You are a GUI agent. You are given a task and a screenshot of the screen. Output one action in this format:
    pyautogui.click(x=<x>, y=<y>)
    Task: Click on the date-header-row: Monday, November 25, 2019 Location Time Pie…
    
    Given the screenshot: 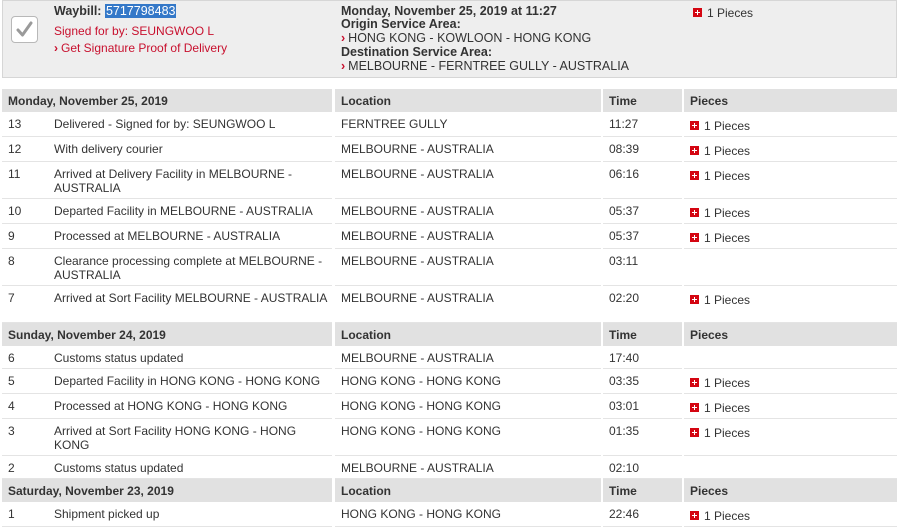 What is the action you would take?
    pyautogui.click(x=449, y=100)
    